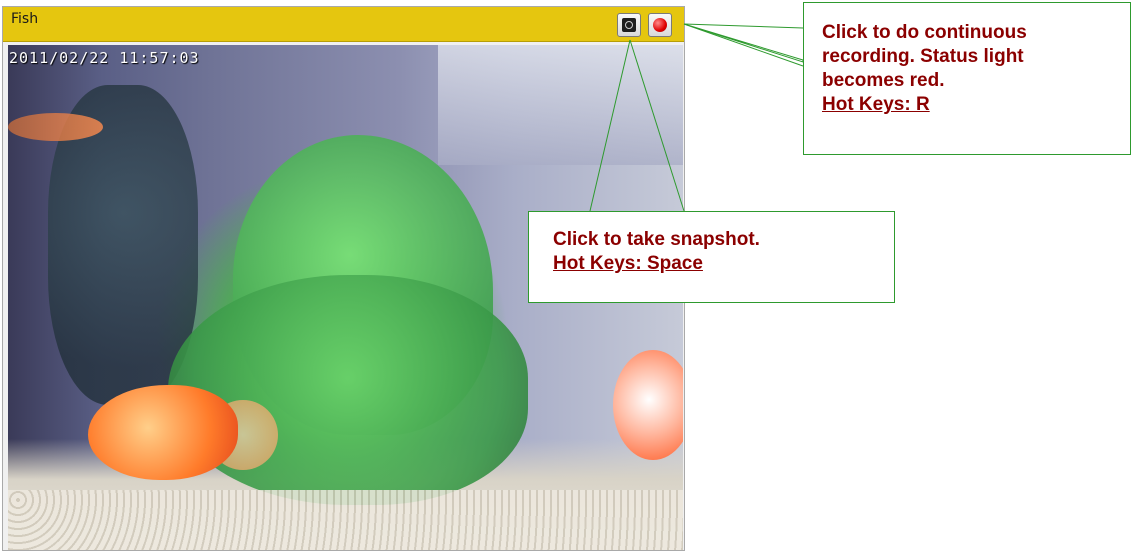  What do you see at coordinates (345, 520) in the screenshot?
I see `gravel` at bounding box center [345, 520].